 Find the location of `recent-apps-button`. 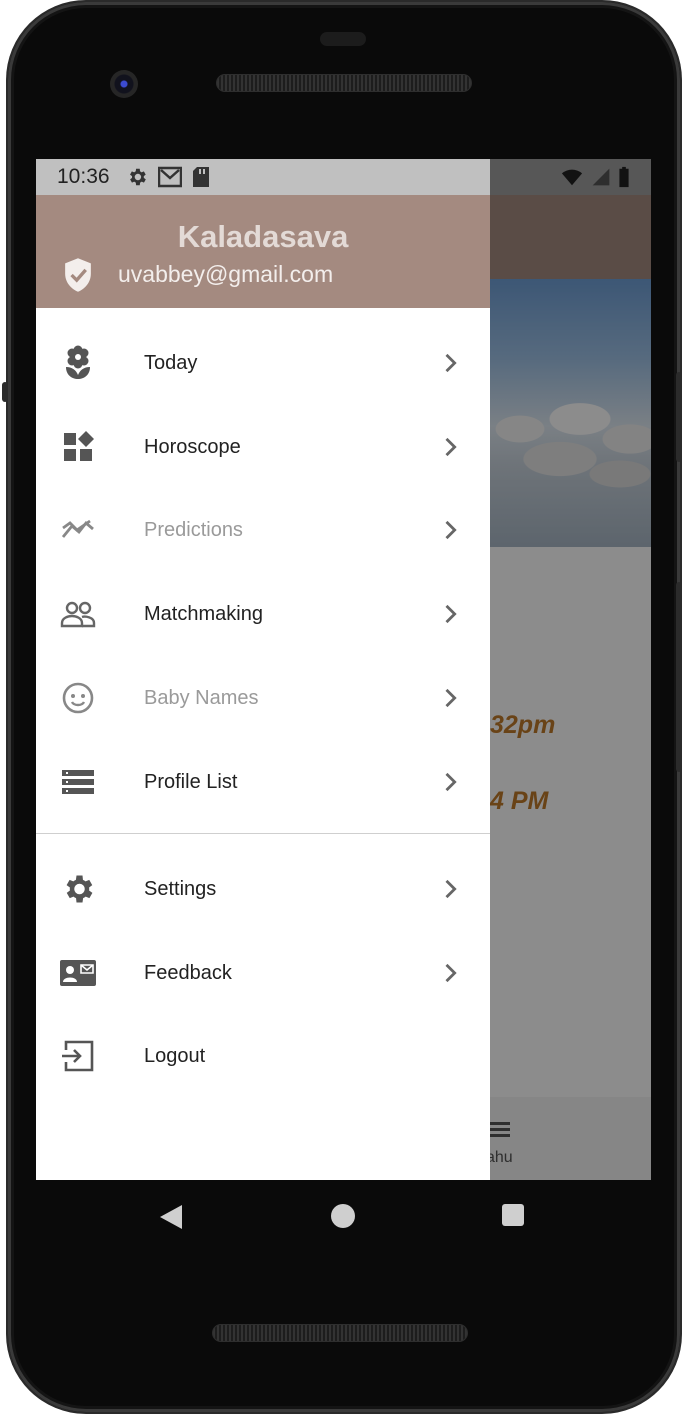

recent-apps-button is located at coordinates (513, 1215).